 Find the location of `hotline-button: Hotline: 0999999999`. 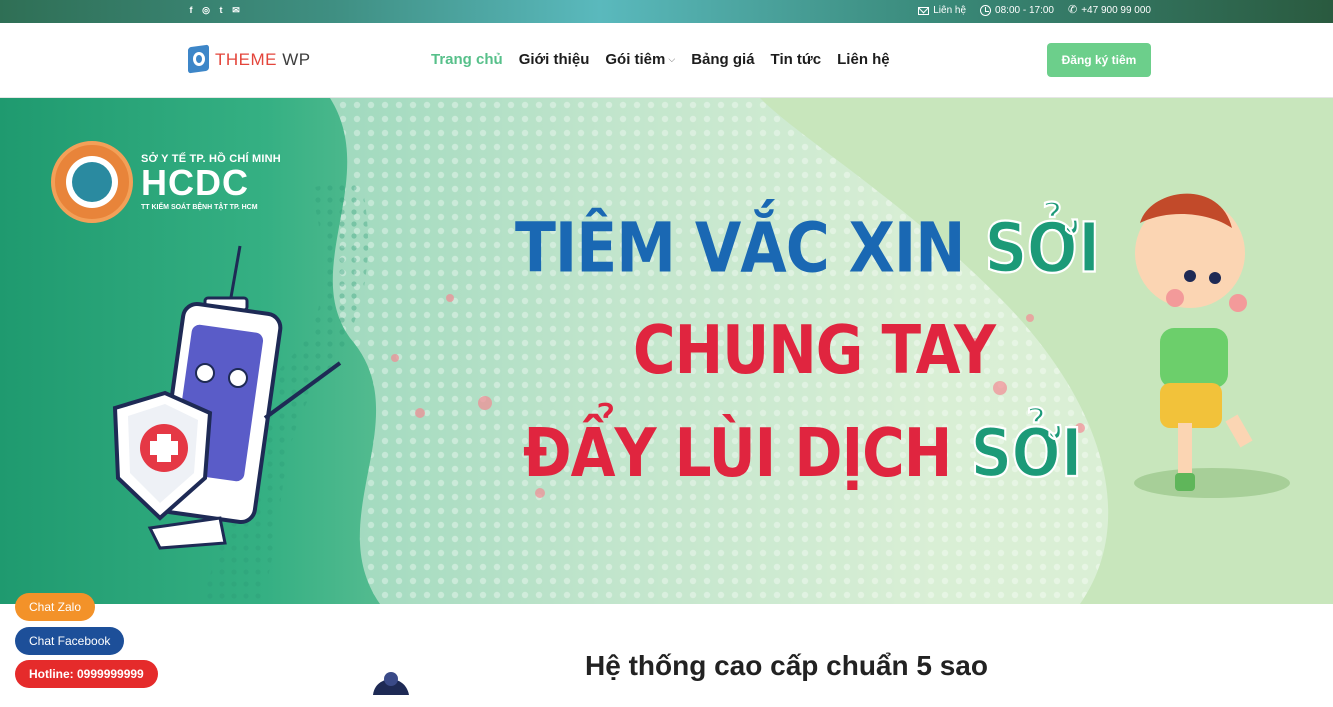

hotline-button: Hotline: 0999999999 is located at coordinates (86, 674).